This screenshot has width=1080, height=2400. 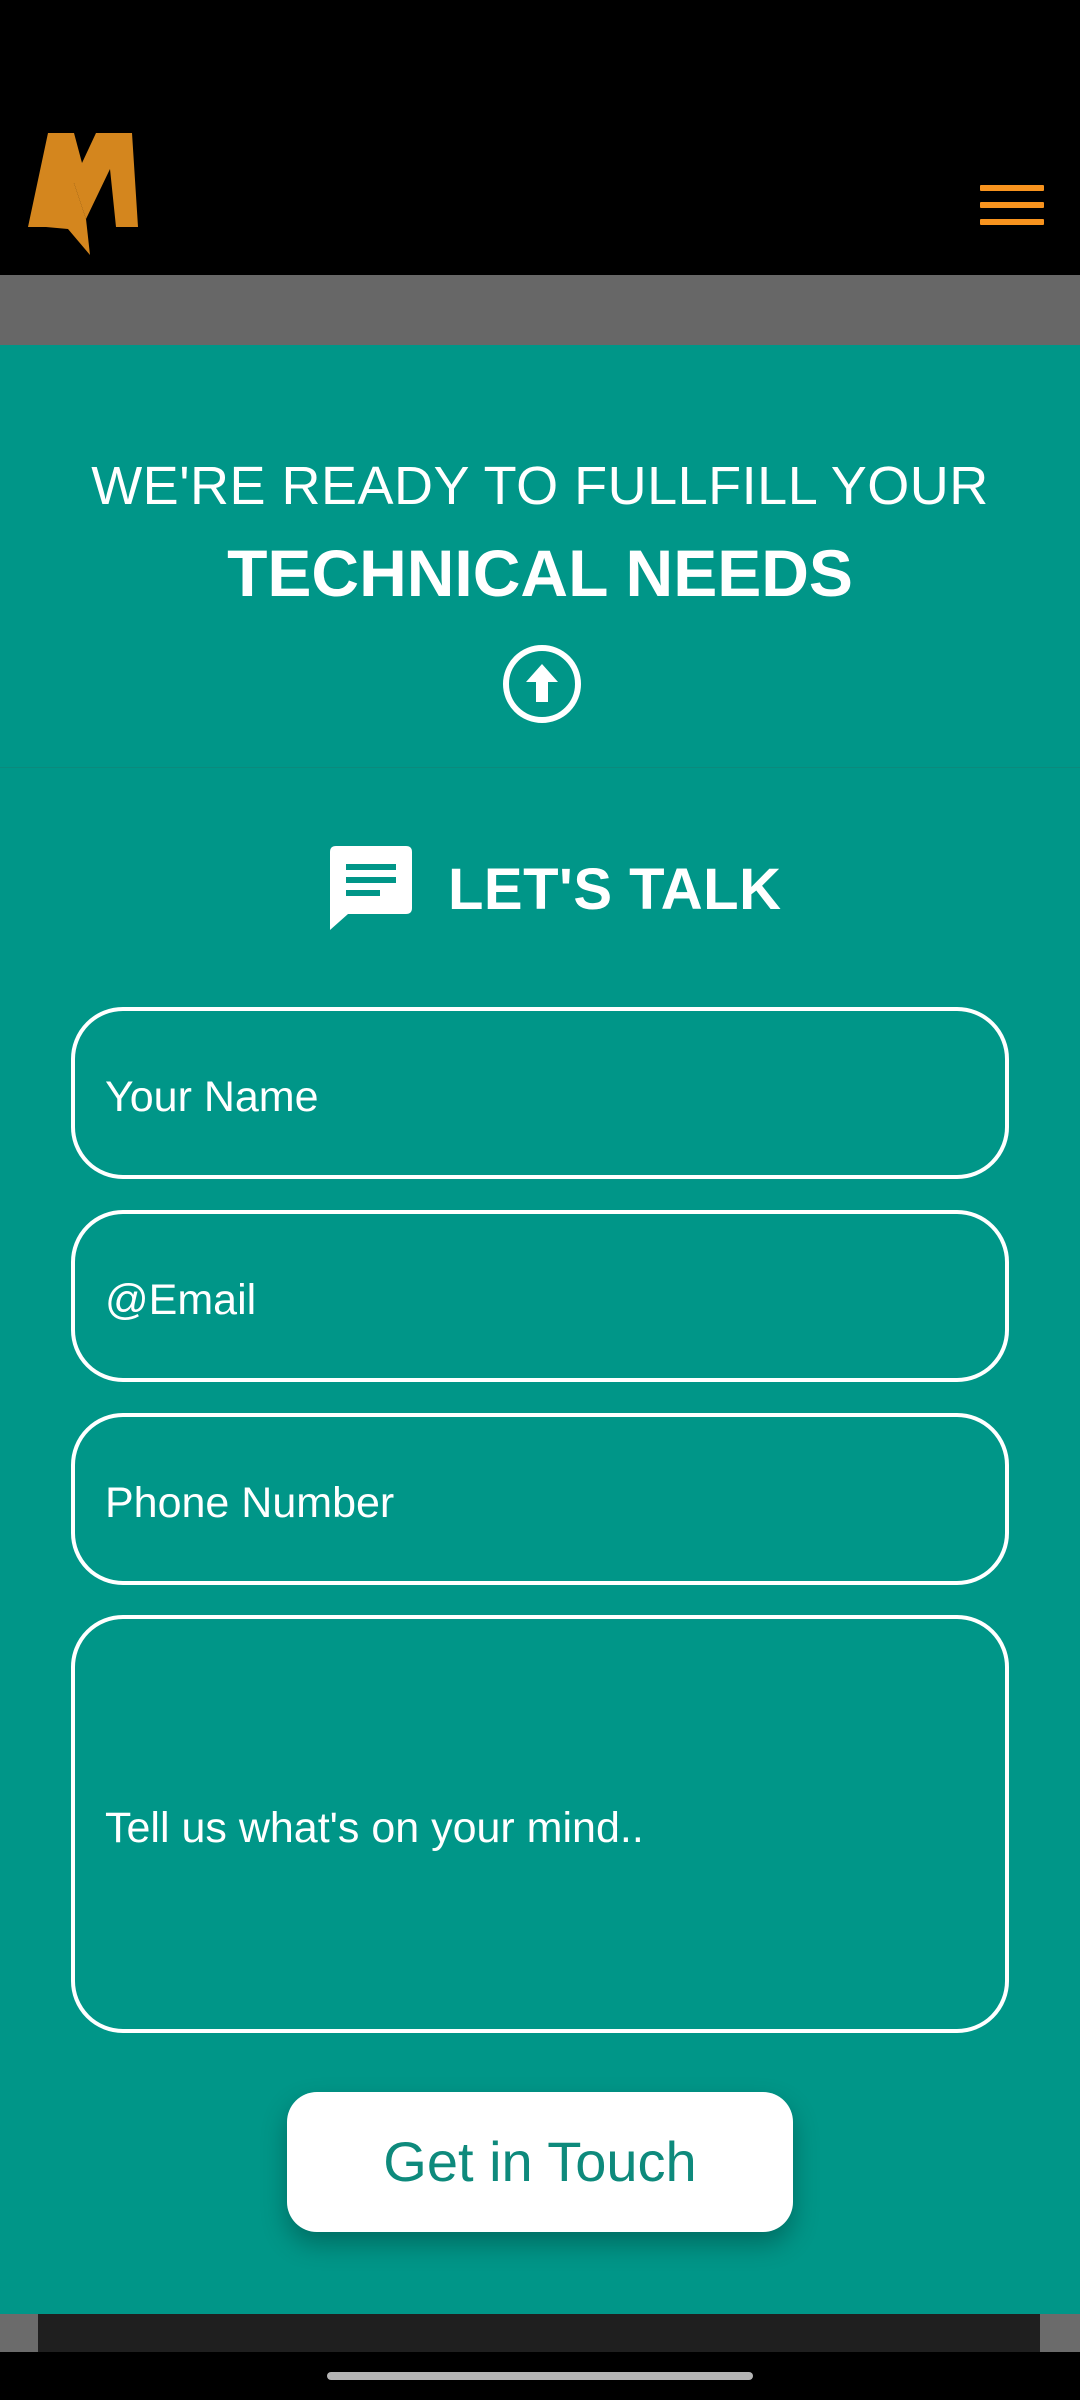 What do you see at coordinates (542, 684) in the screenshot?
I see `arrow-up-circle-icon` at bounding box center [542, 684].